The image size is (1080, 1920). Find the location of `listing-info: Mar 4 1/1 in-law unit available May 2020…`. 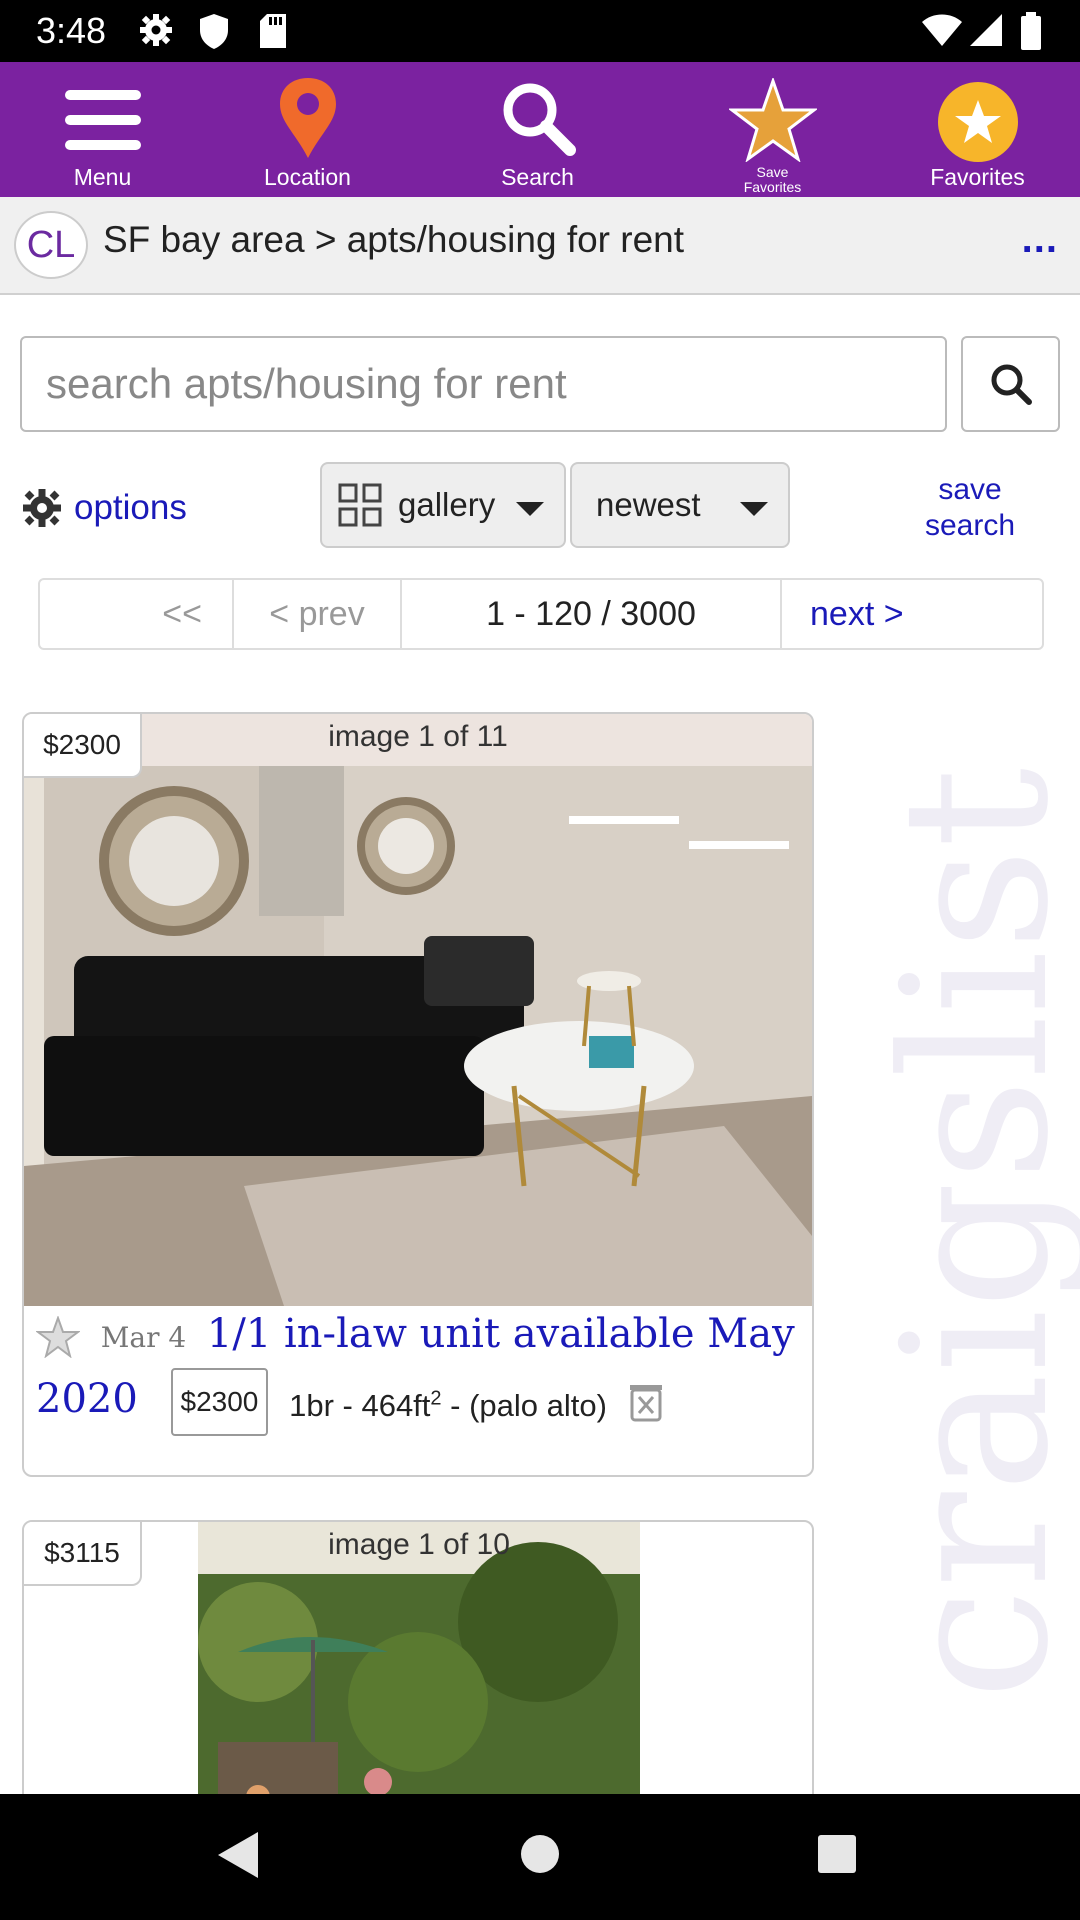

listing-info: Mar 4 1/1 in-law unit available May 2020… is located at coordinates (420, 1370).